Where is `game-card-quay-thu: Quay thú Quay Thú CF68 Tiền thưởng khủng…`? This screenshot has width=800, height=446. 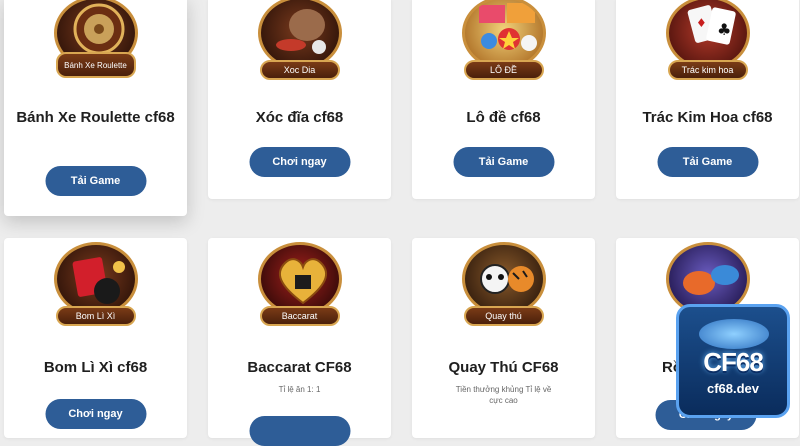
game-card-quay-thu: Quay thú Quay Thú CF68 Tiền thưởng khủng… is located at coordinates (503, 338).